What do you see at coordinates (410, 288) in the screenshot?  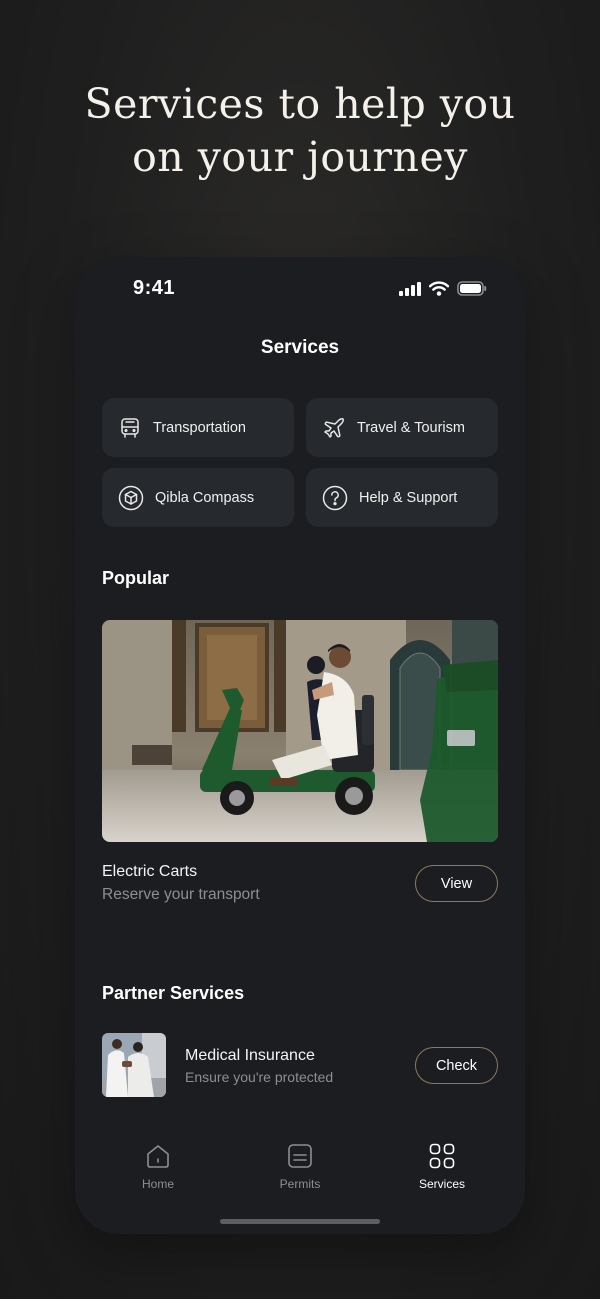 I see `signal-icon` at bounding box center [410, 288].